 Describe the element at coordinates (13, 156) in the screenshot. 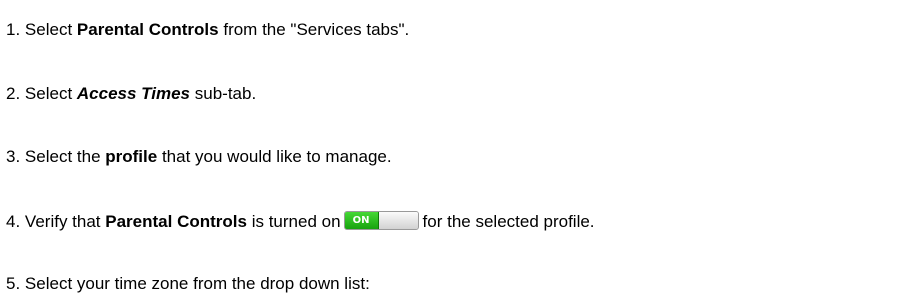

I see `step-number: 3.` at that location.